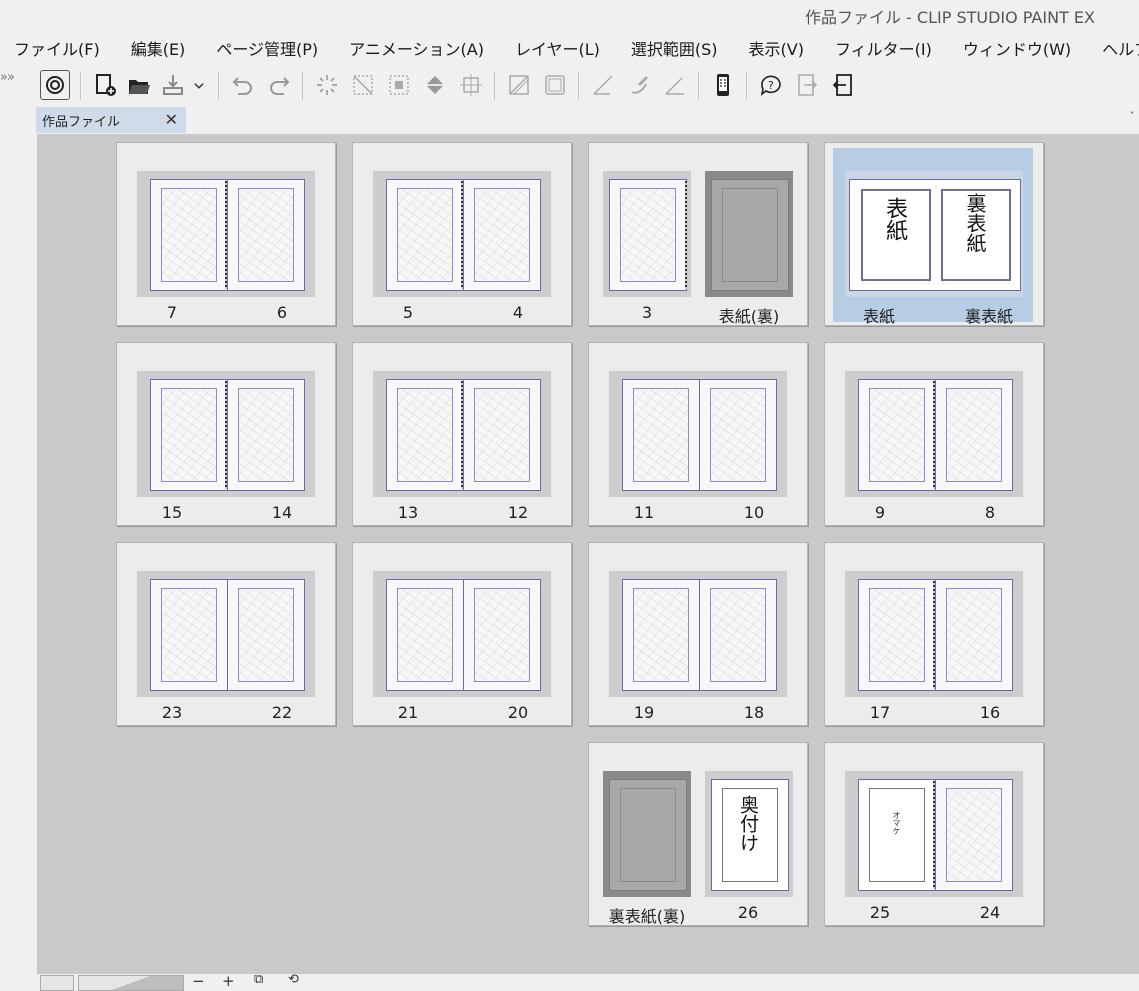 This screenshot has width=1139, height=991. I want to click on export-page-icon, so click(807, 85).